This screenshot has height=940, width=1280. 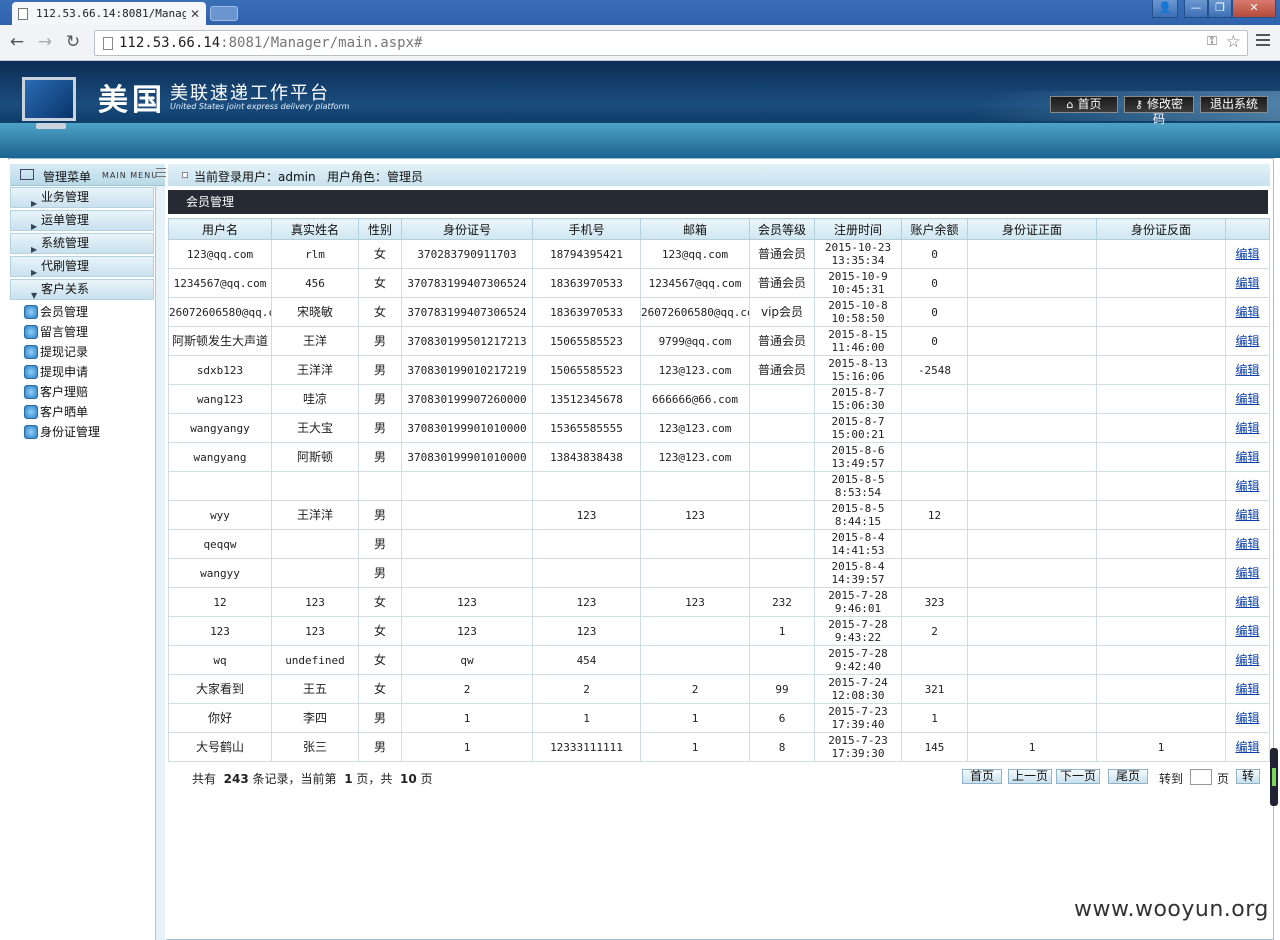 What do you see at coordinates (195, 14) in the screenshot?
I see `tab-close-icon: ✕` at bounding box center [195, 14].